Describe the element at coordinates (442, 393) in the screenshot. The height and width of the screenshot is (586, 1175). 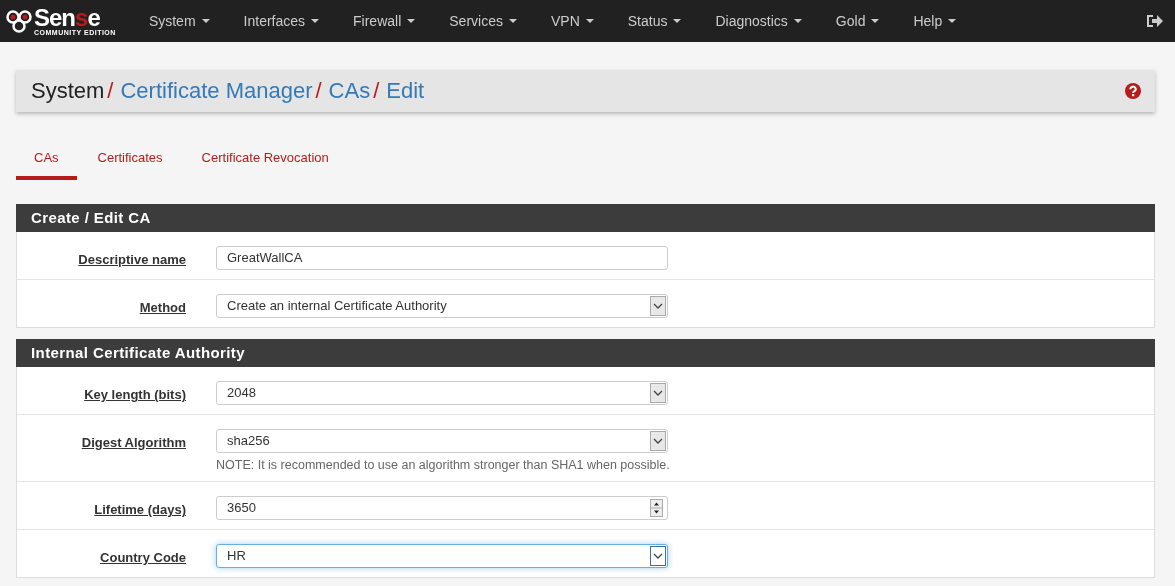
I see `dropdown: 2048` at that location.